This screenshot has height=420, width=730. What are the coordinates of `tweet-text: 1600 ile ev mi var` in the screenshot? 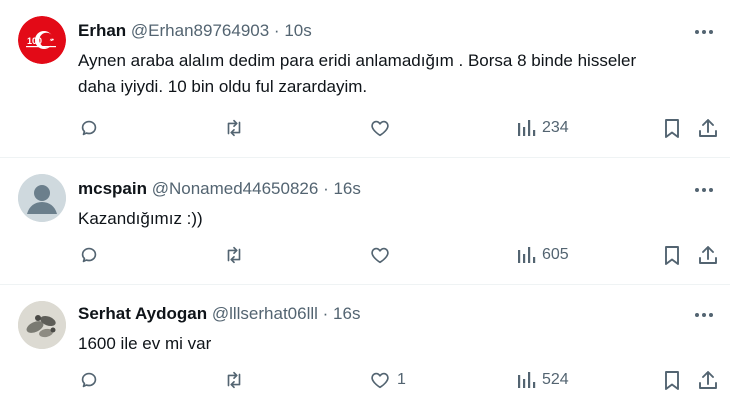 It's located at (396, 344).